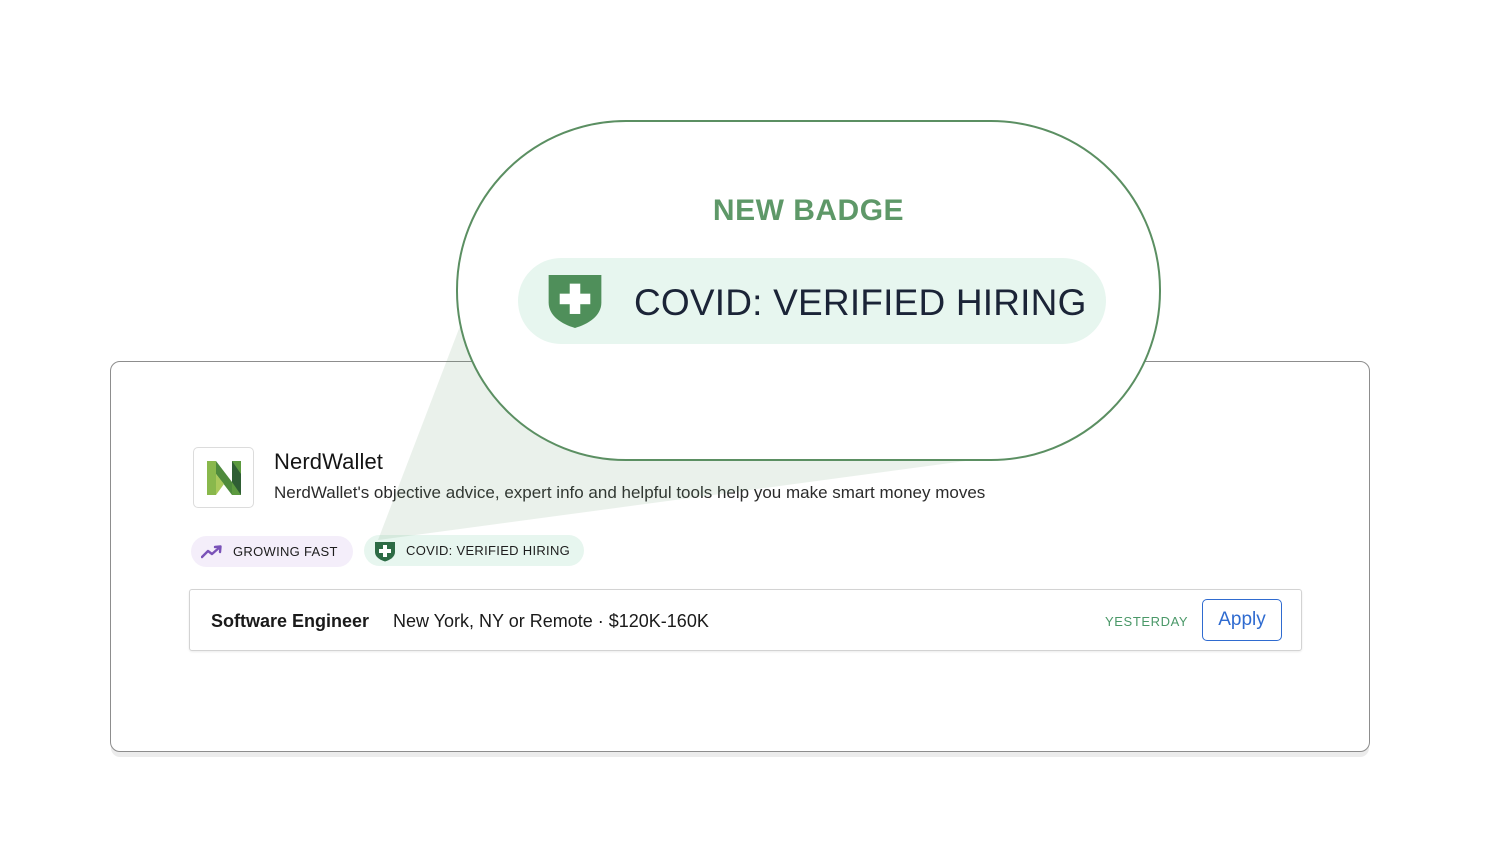 This screenshot has height=868, width=1502. I want to click on job-posted-date: YESTERDAY, so click(1147, 621).